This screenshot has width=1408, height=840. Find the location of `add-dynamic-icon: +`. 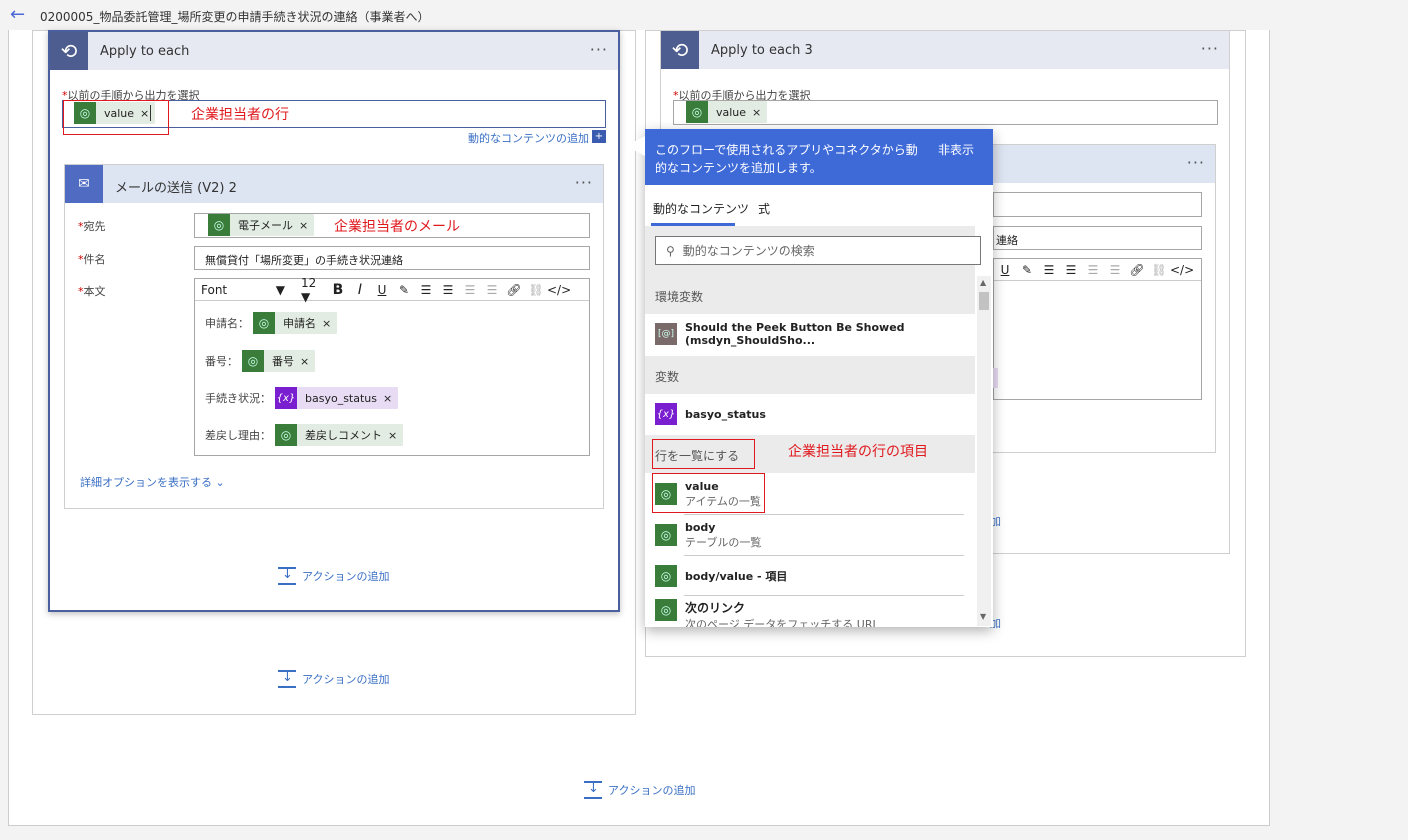

add-dynamic-icon: + is located at coordinates (599, 136).